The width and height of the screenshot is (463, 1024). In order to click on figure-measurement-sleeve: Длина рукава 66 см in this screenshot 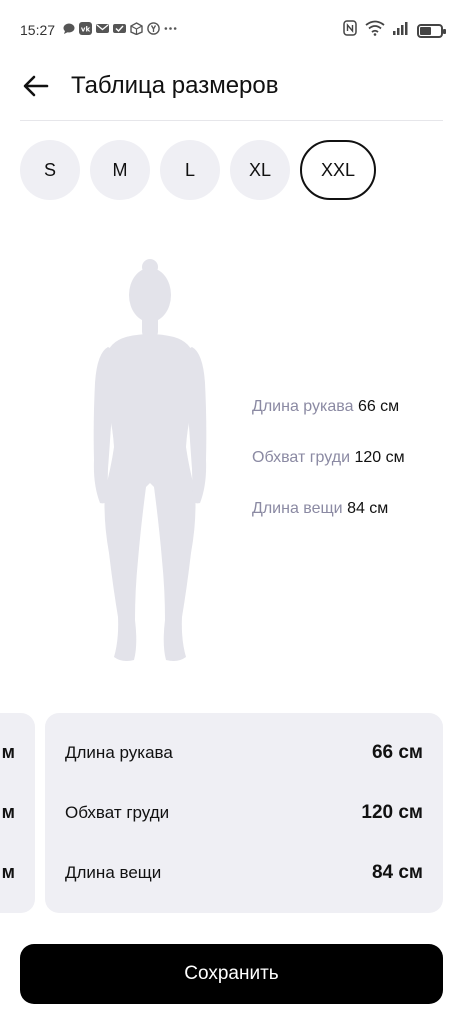, I will do `click(328, 423)`.